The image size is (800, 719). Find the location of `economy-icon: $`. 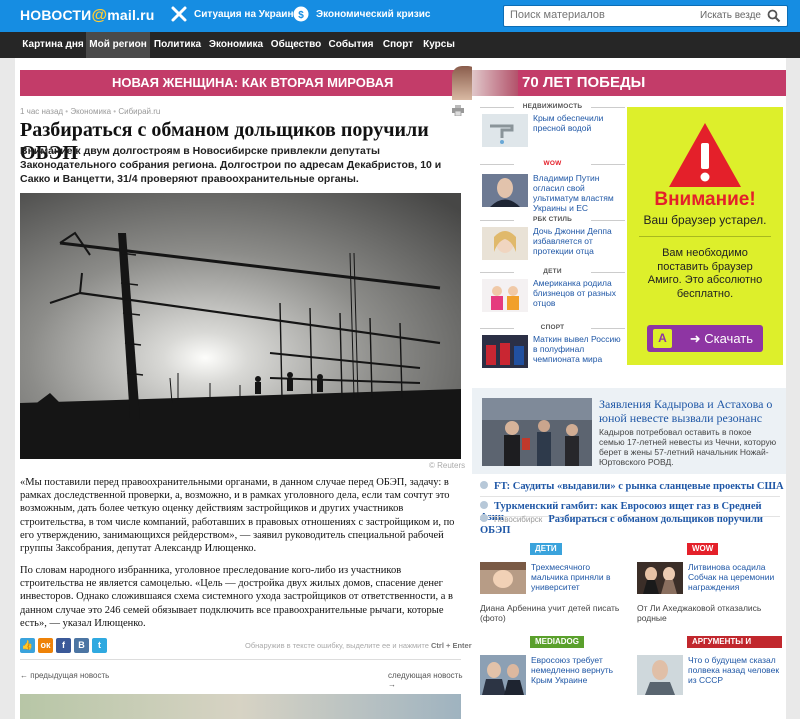

economy-icon: $ is located at coordinates (301, 14).